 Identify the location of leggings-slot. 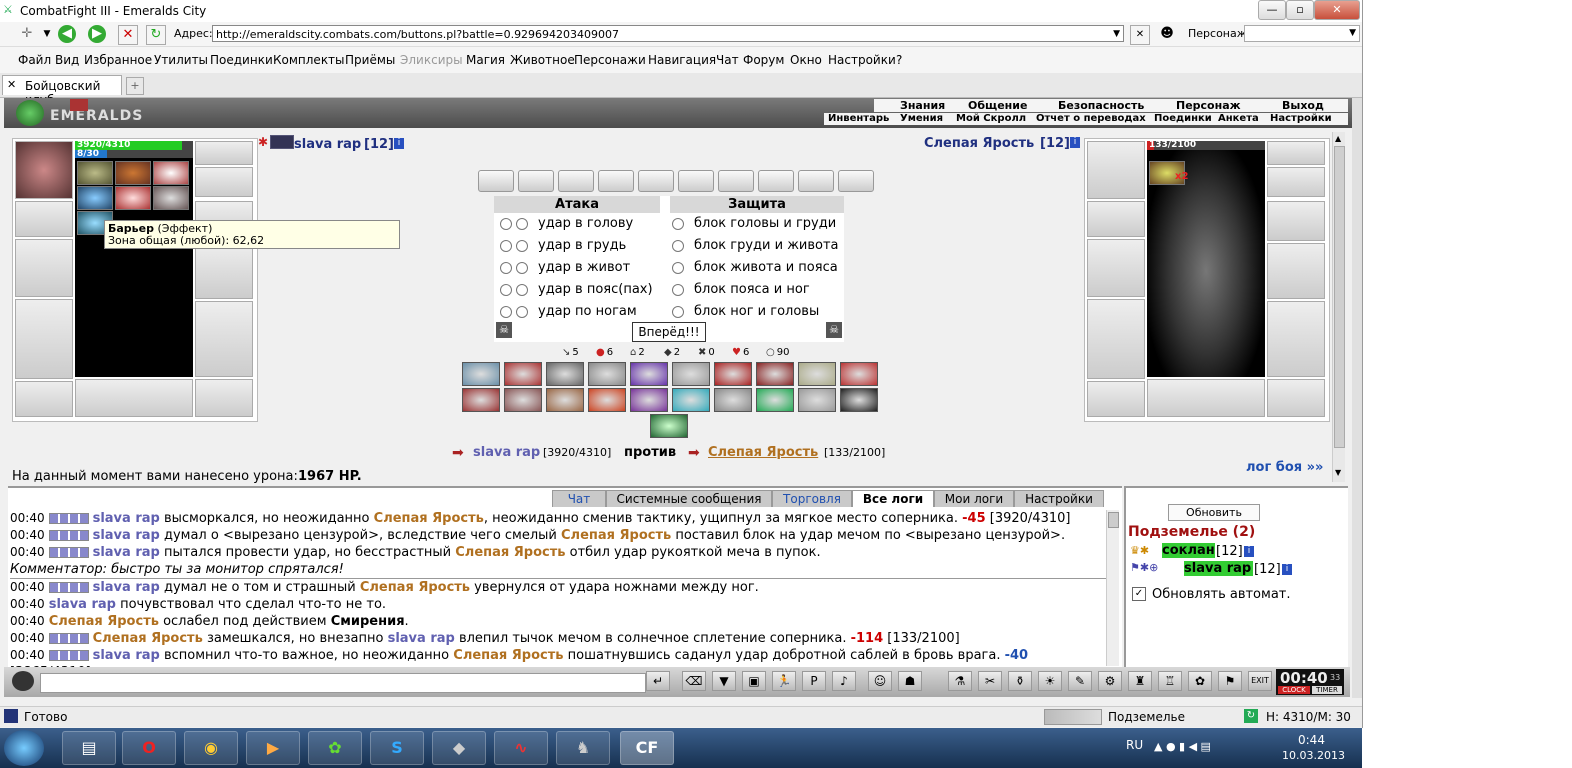
(224, 339).